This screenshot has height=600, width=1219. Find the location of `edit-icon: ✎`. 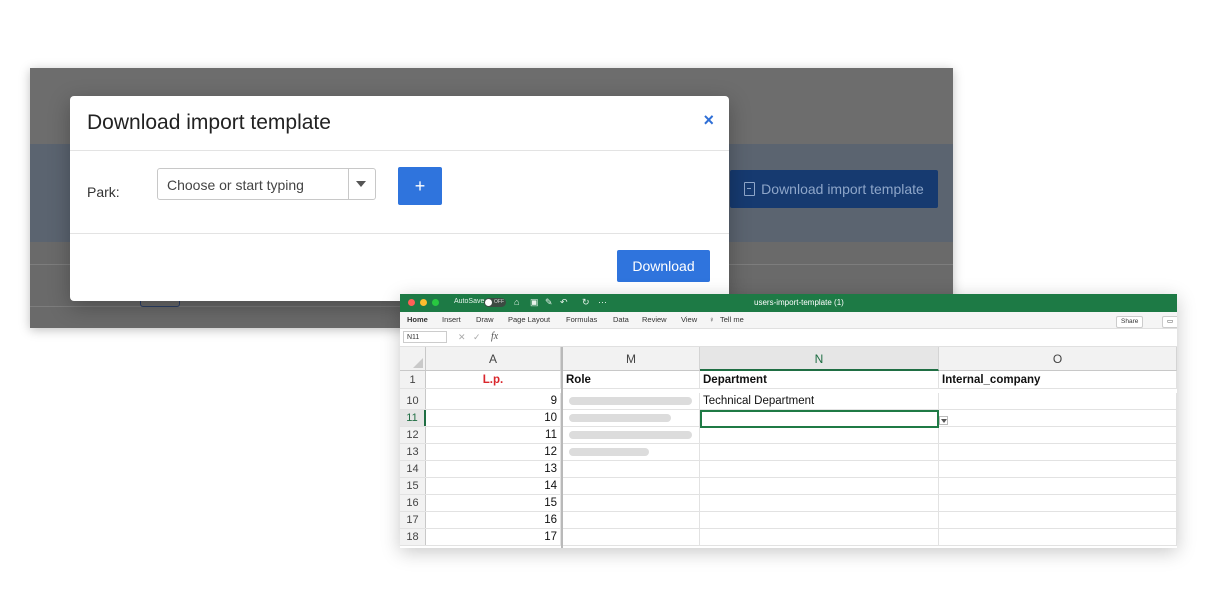

edit-icon: ✎ is located at coordinates (549, 302).